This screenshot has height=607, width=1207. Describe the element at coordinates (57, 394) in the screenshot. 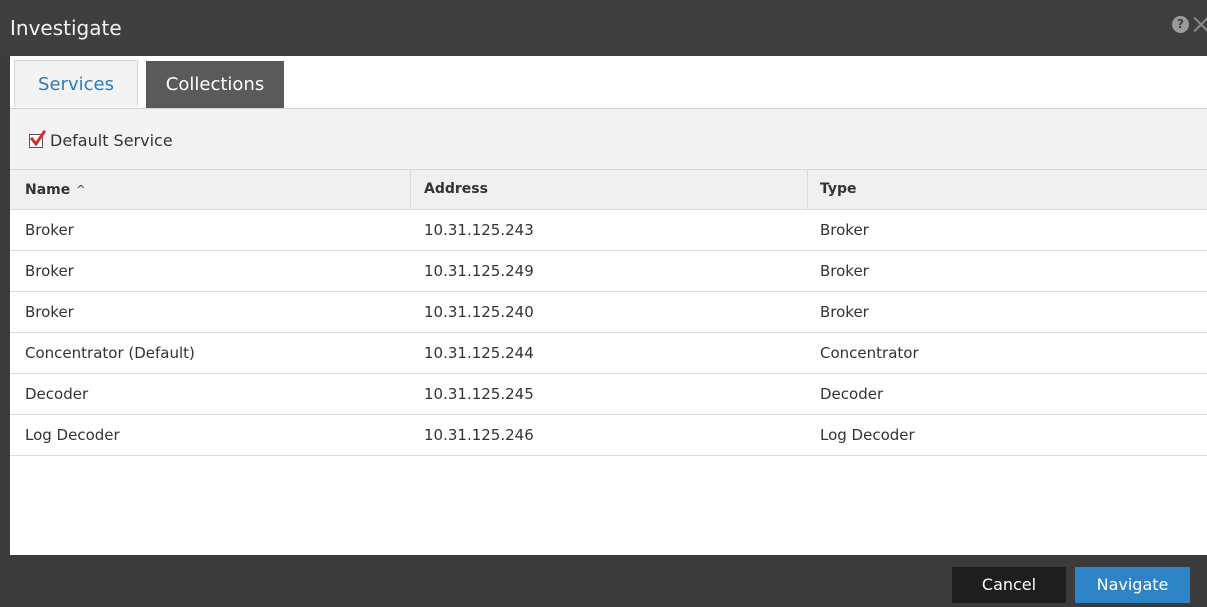

I see `cell-name: Decoder` at that location.